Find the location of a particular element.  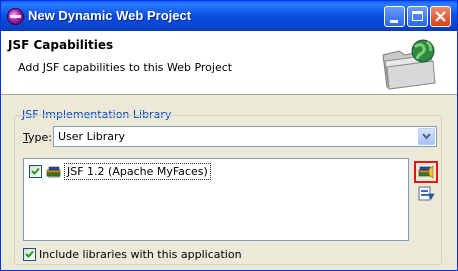

manage-libraries-button is located at coordinates (426, 172).